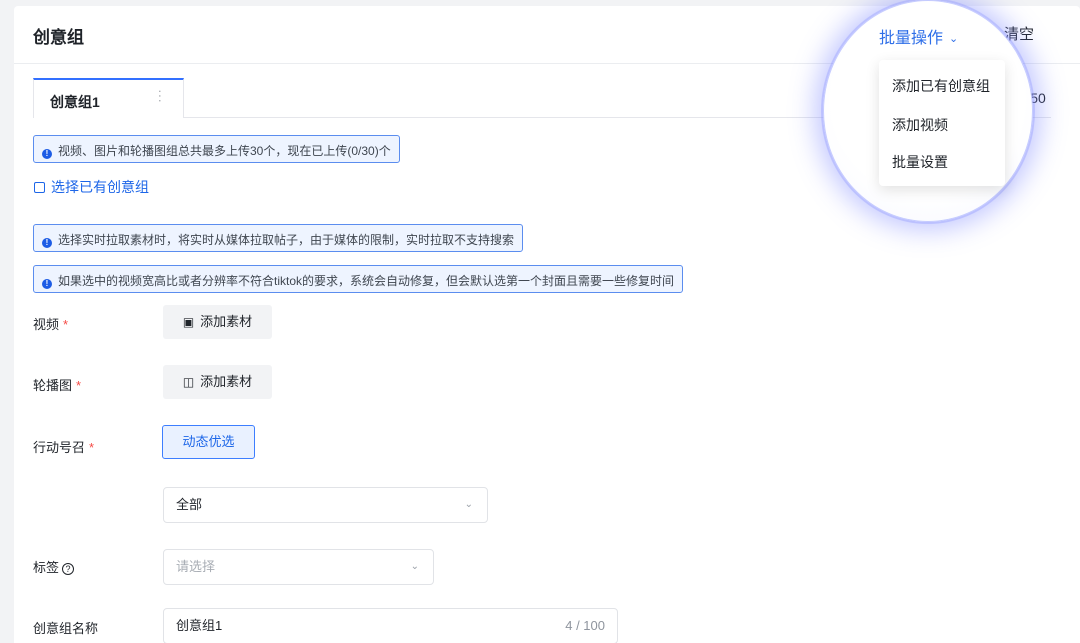 This screenshot has width=1080, height=643. Describe the element at coordinates (920, 162) in the screenshot. I see `menu-item-batch-settings: 批量设置` at that location.